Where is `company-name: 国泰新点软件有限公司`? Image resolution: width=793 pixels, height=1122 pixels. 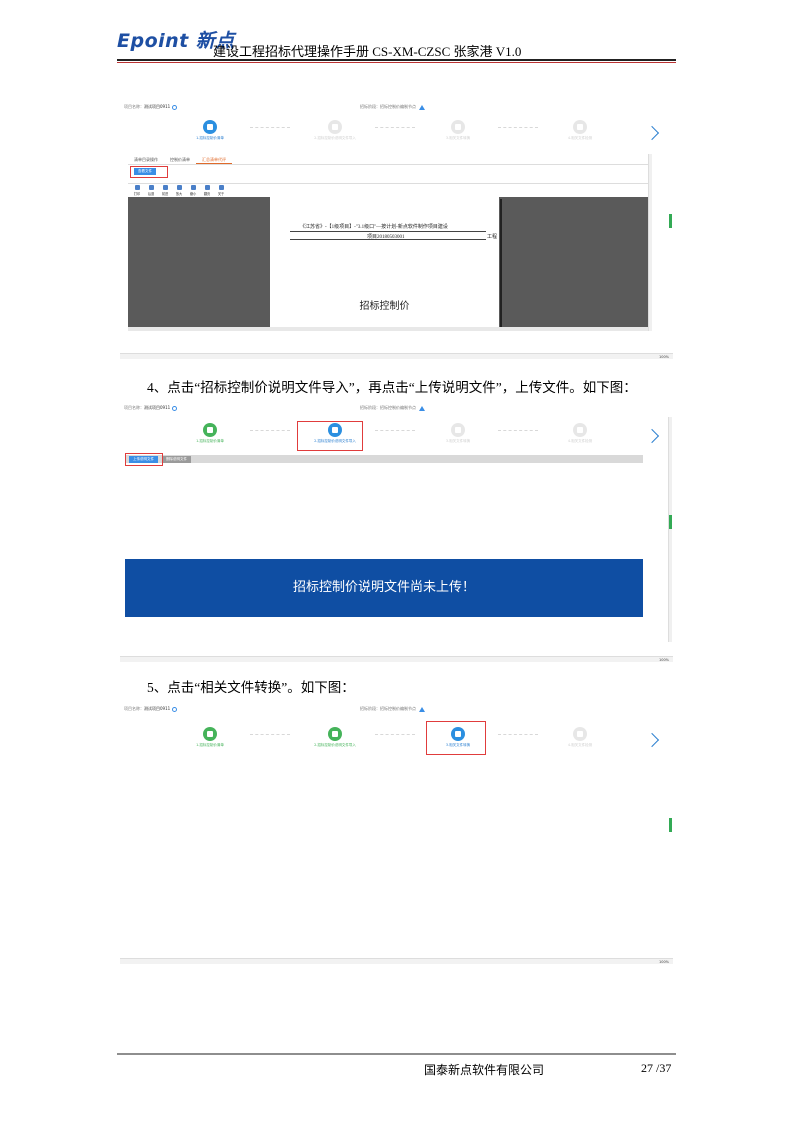
company-name: 国泰新点软件有限公司 is located at coordinates (484, 1070).